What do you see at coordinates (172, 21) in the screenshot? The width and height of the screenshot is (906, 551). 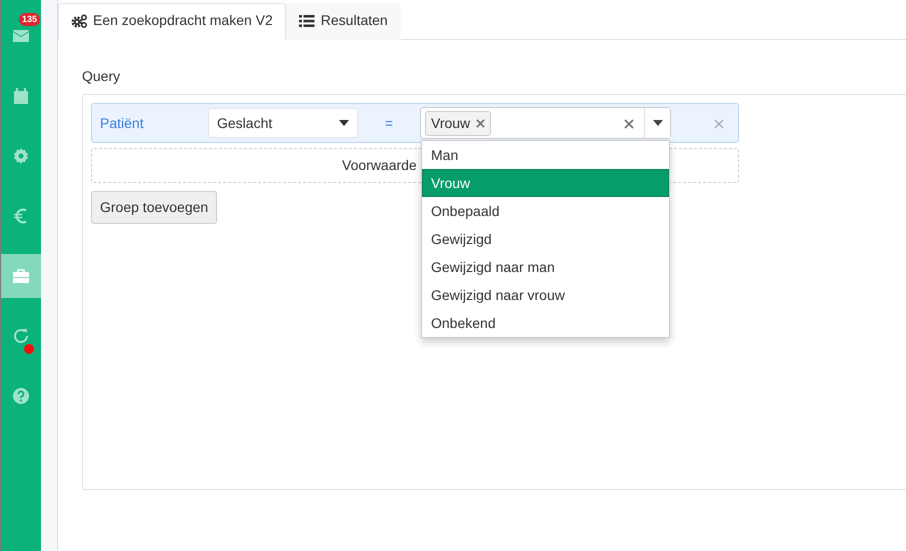 I see `tab: Een zoekopdracht maken V2` at bounding box center [172, 21].